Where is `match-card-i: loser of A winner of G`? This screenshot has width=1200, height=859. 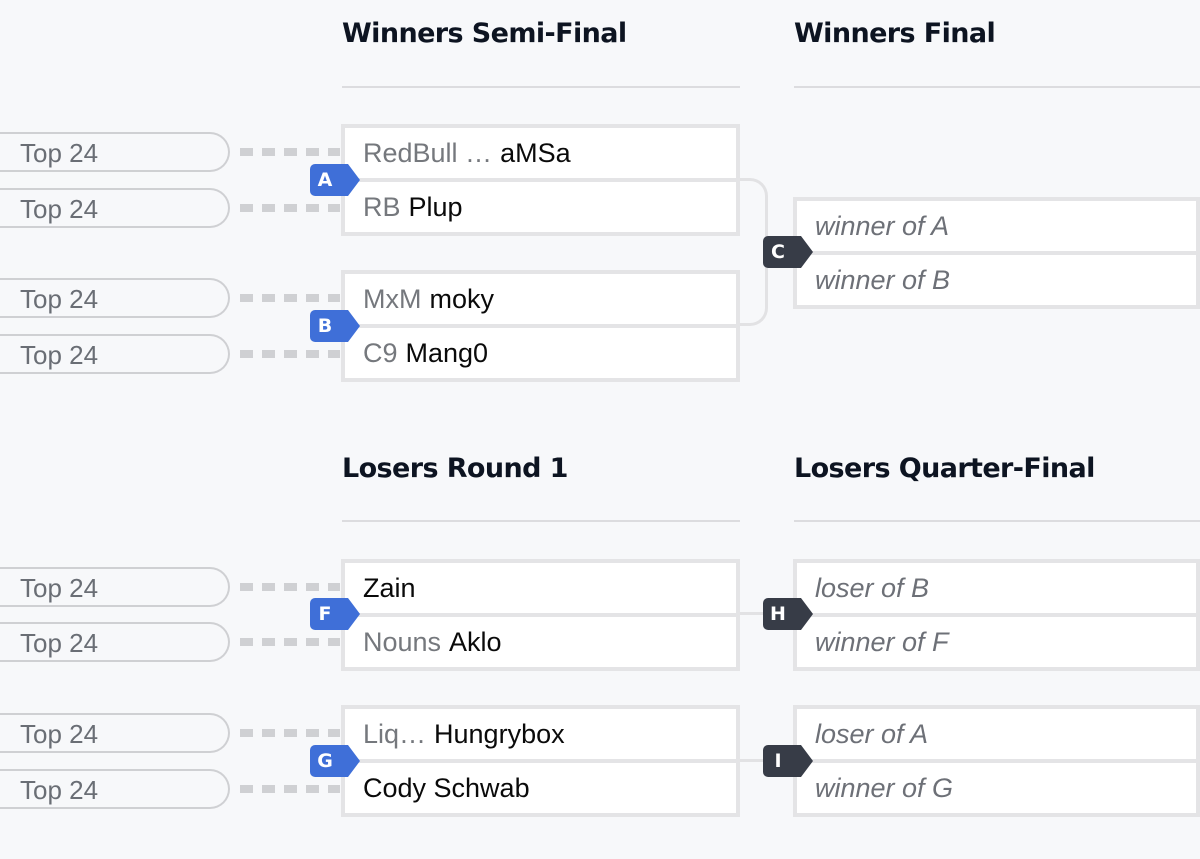
match-card-i: loser of A winner of G is located at coordinates (996, 761).